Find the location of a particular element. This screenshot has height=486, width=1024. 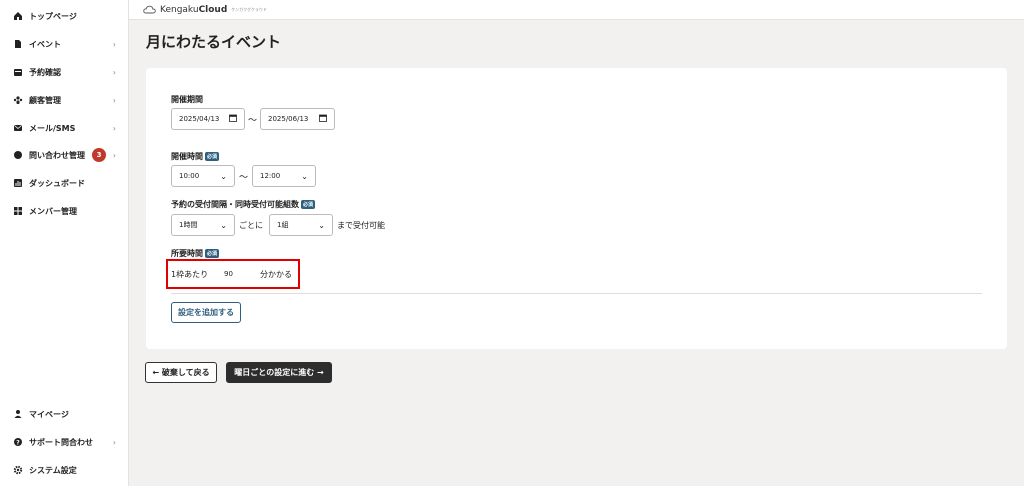

duration-label: 所要時間 必須 is located at coordinates (195, 253).